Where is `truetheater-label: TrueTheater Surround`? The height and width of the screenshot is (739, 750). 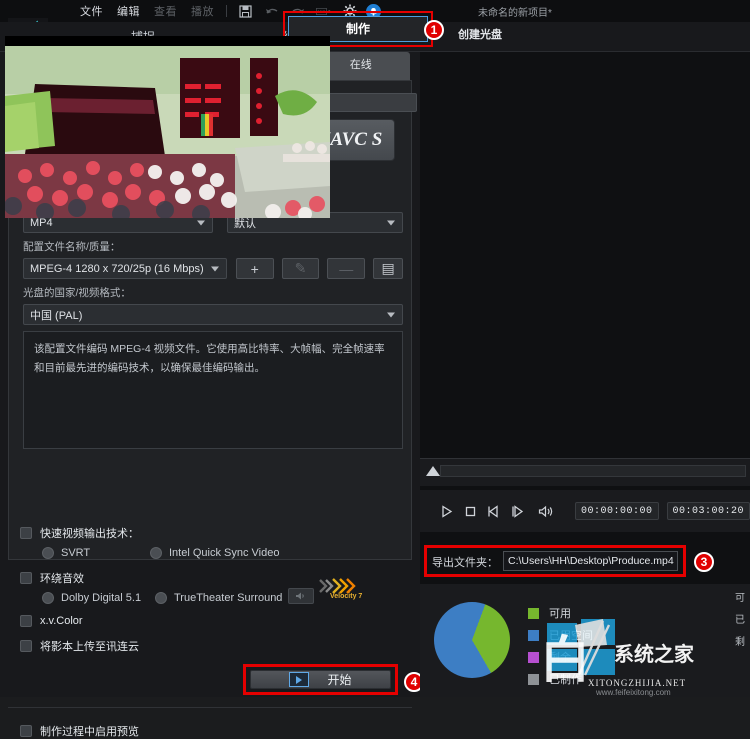 truetheater-label: TrueTheater Surround is located at coordinates (228, 598).